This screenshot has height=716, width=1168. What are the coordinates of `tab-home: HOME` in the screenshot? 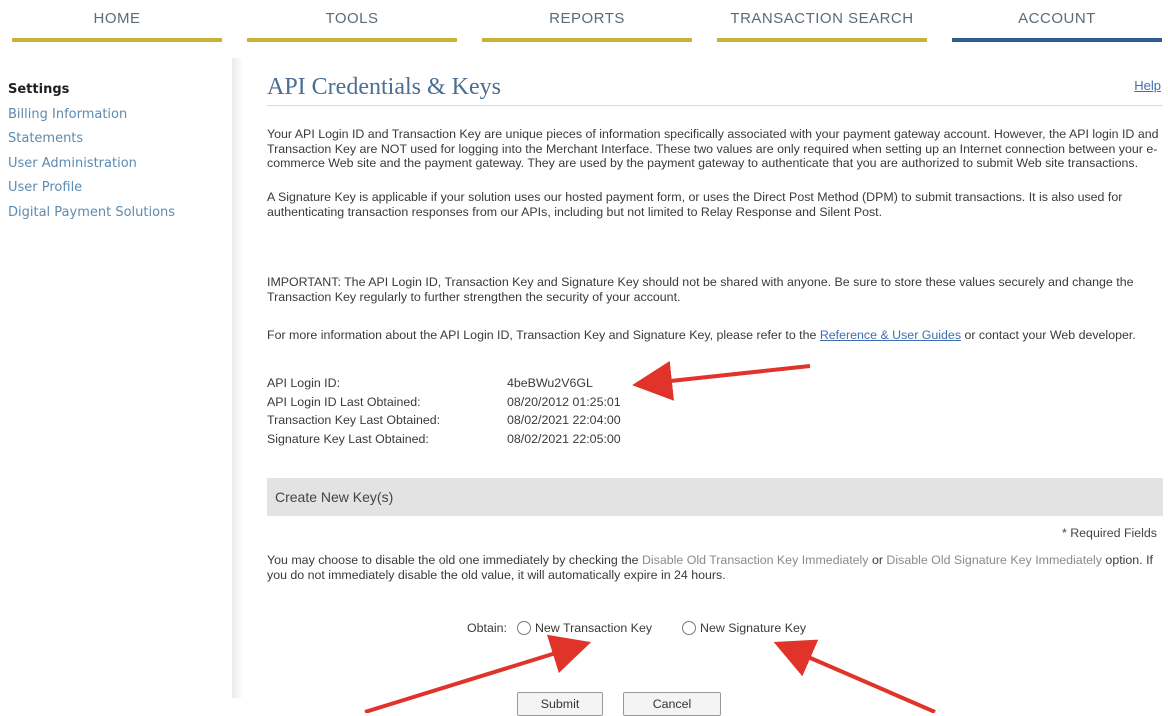 It's located at (117, 21).